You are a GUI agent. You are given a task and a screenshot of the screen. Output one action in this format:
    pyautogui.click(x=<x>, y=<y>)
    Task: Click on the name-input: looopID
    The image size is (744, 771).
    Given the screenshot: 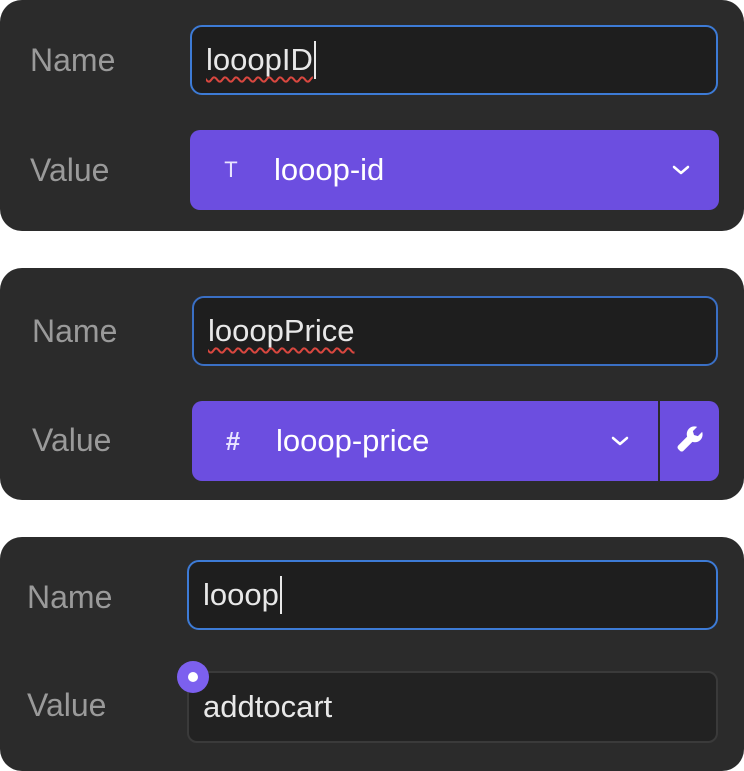 What is the action you would take?
    pyautogui.click(x=454, y=60)
    